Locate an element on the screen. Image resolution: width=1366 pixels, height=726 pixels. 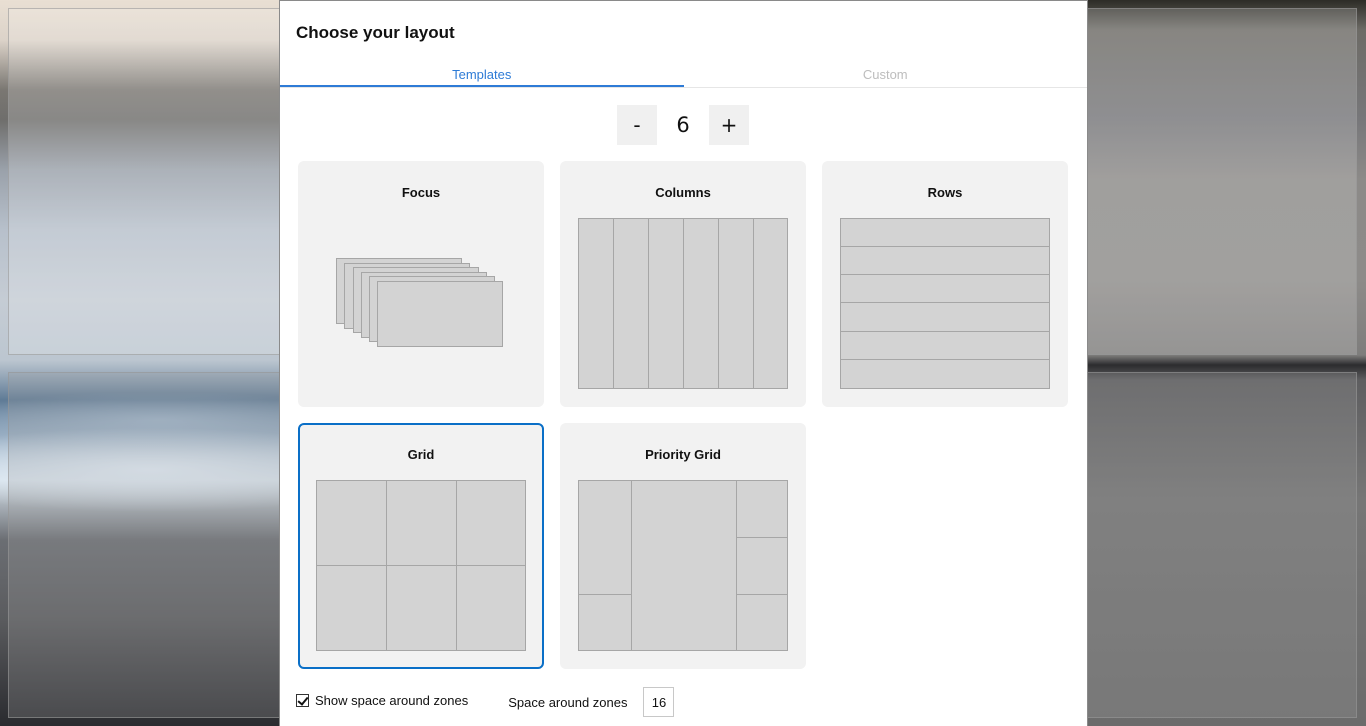
zone-count-value: 6 is located at coordinates (683, 125).